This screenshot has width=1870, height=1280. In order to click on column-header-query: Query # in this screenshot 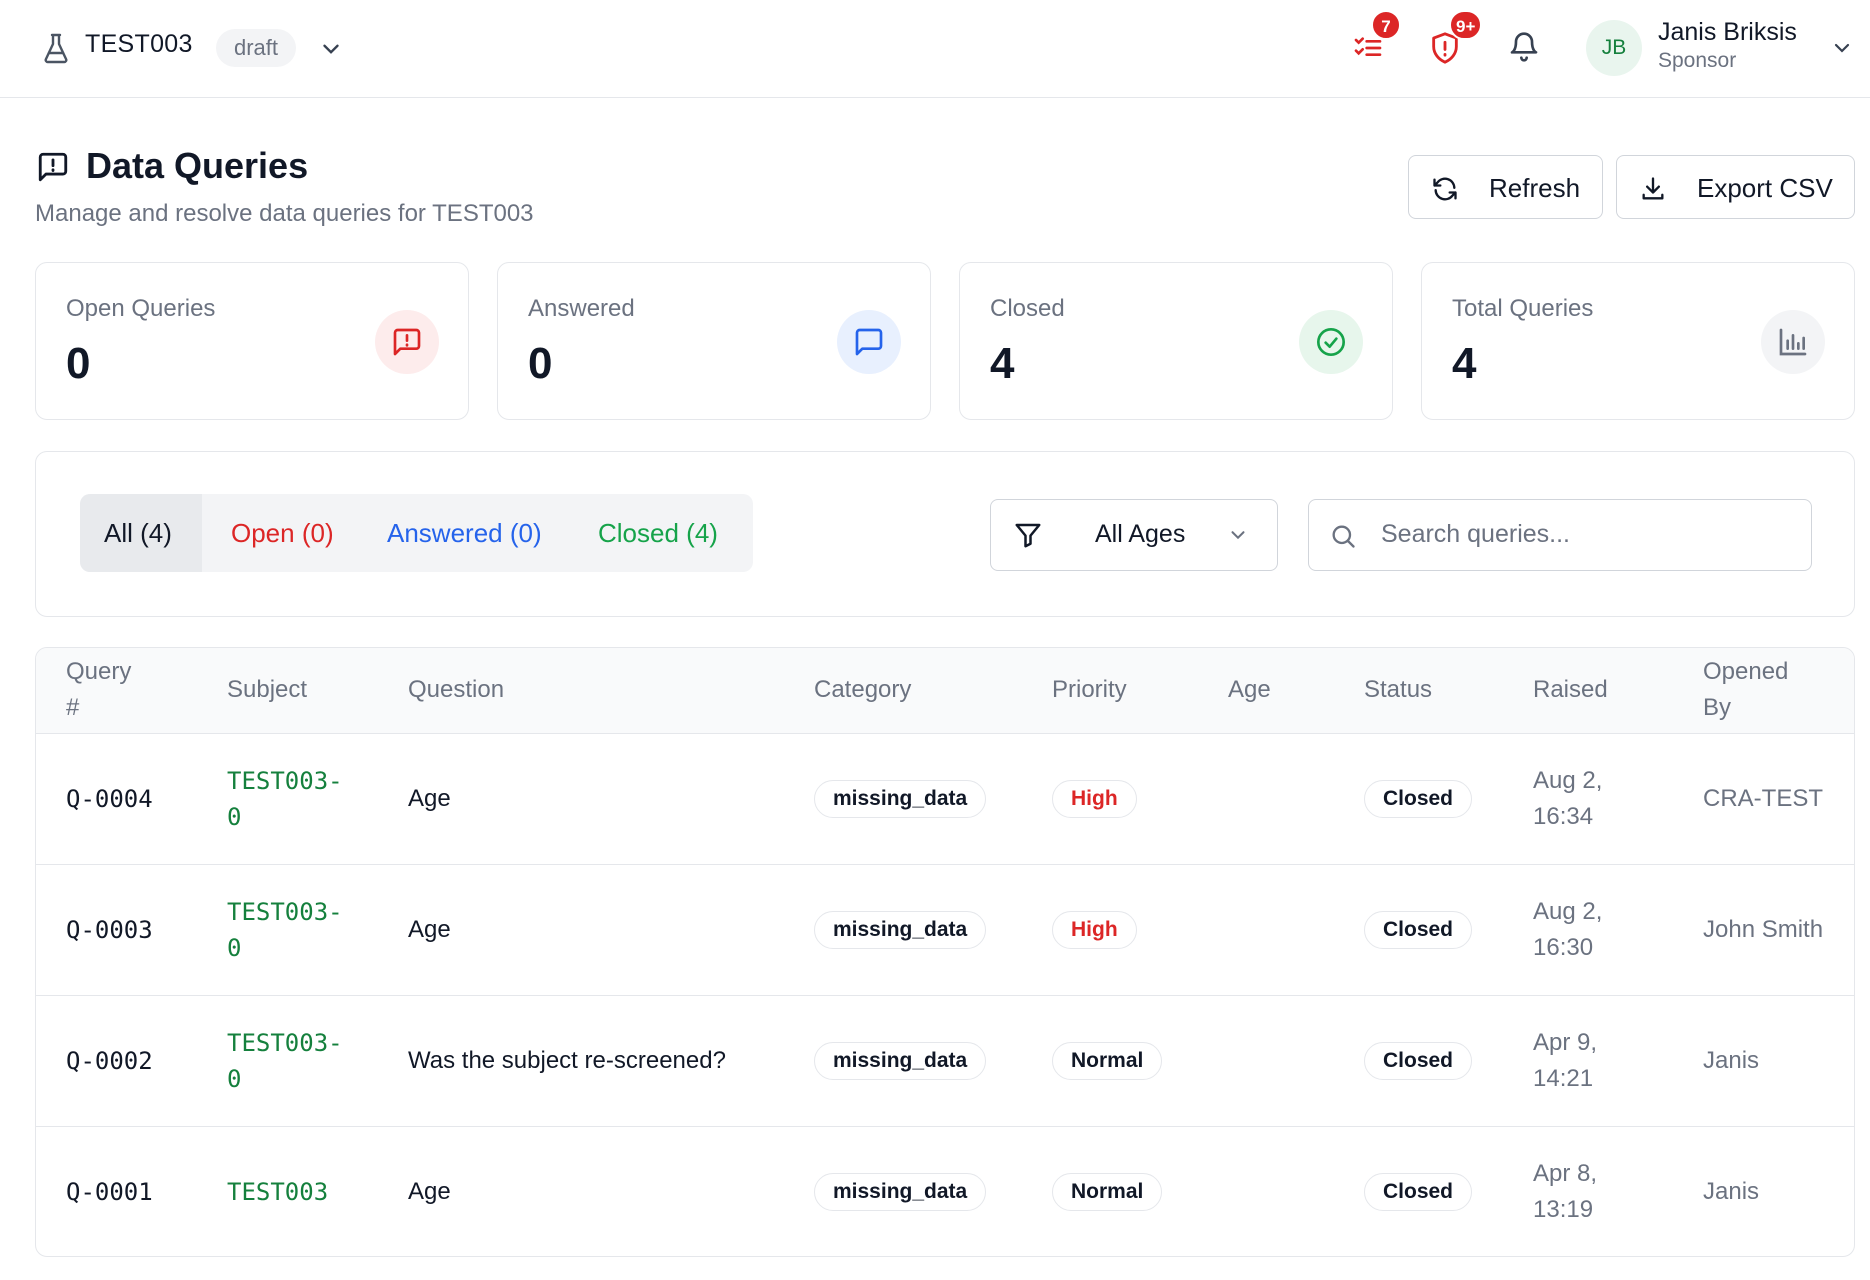, I will do `click(98, 690)`.